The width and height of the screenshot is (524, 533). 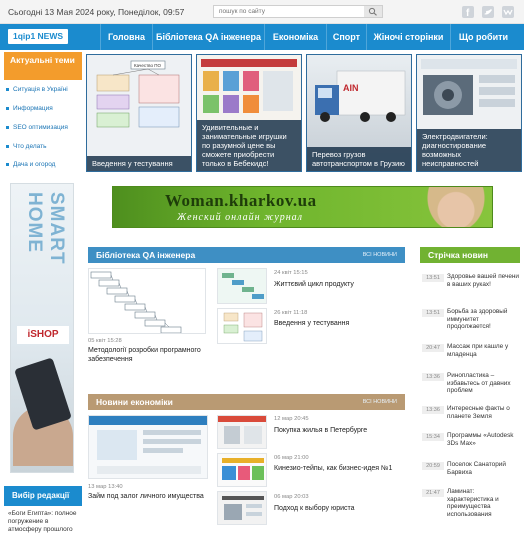 What do you see at coordinates (346, 37) in the screenshot?
I see `nav-item-sport: Спорт` at bounding box center [346, 37].